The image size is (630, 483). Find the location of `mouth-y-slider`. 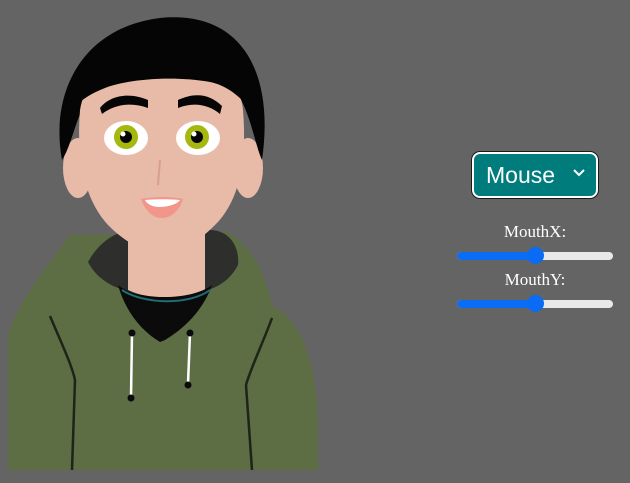

mouth-y-slider is located at coordinates (535, 303).